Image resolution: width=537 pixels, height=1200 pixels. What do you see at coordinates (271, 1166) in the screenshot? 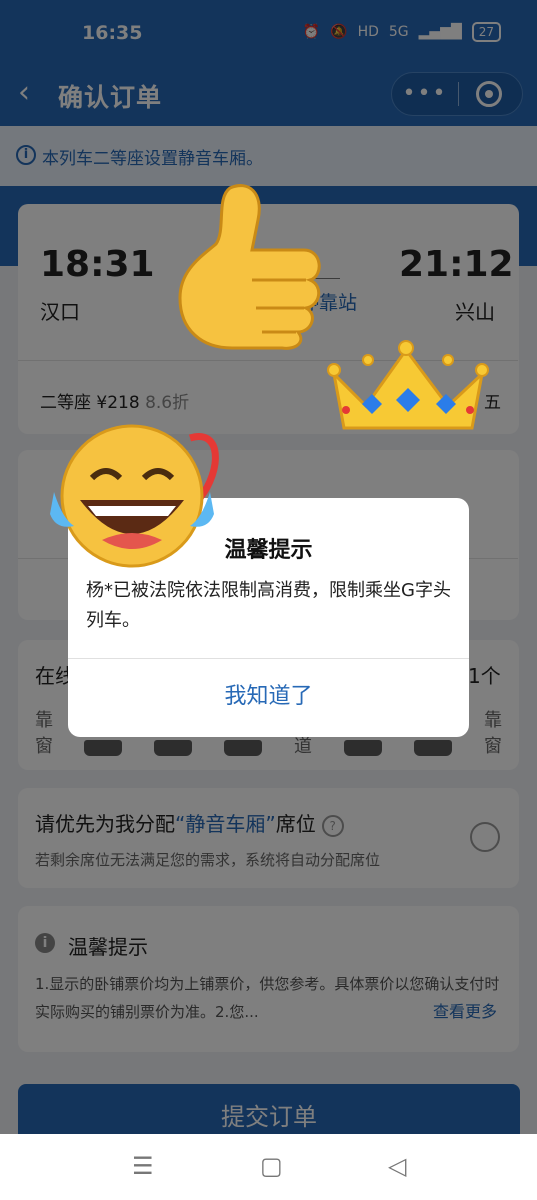
I see `home-icon: ▢` at bounding box center [271, 1166].